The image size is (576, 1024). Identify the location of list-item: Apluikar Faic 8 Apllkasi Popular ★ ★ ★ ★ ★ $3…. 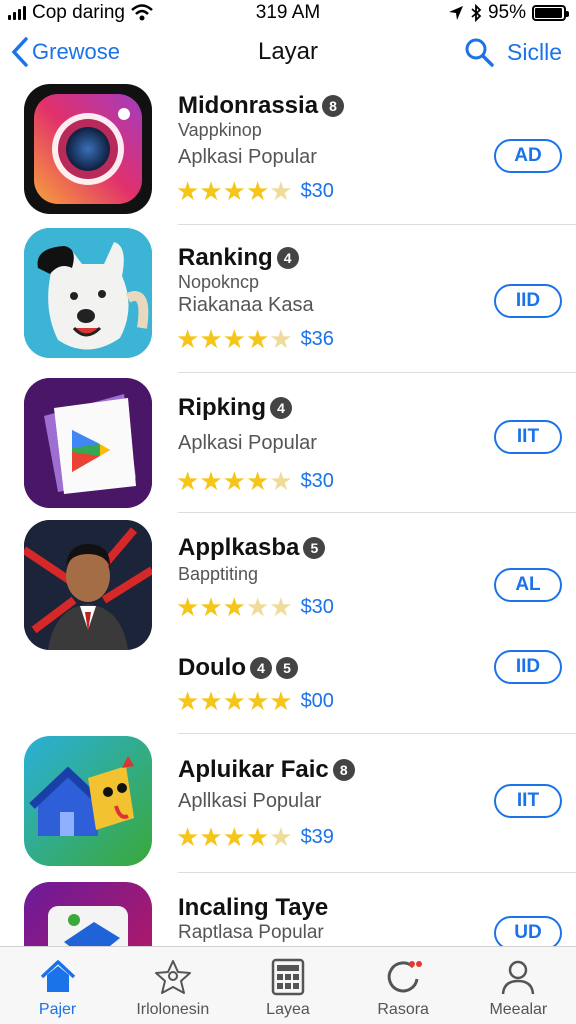
(288, 804).